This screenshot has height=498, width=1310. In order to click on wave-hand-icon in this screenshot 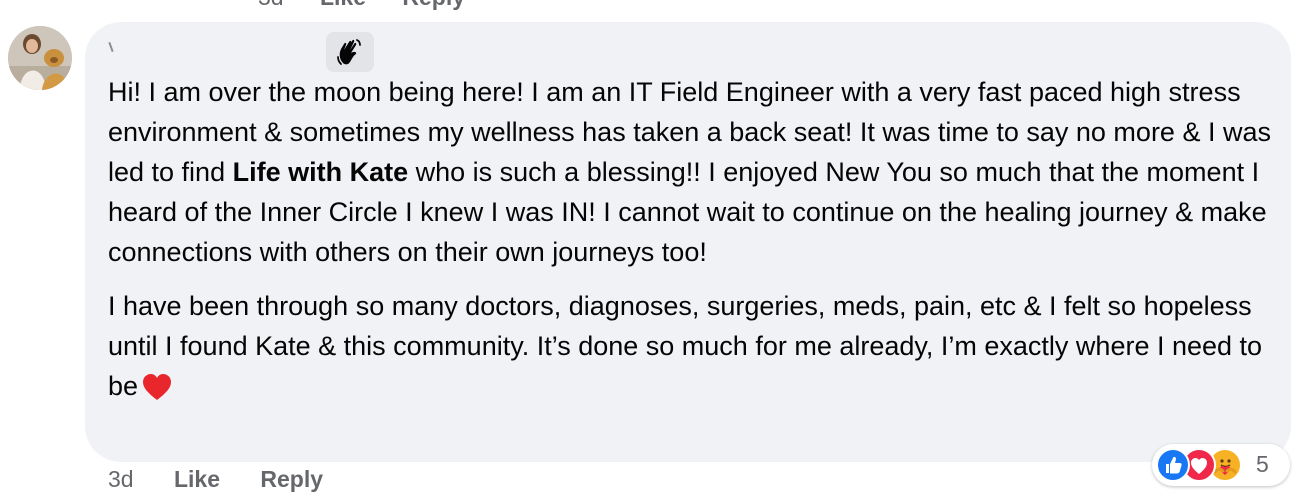, I will do `click(349, 52)`.